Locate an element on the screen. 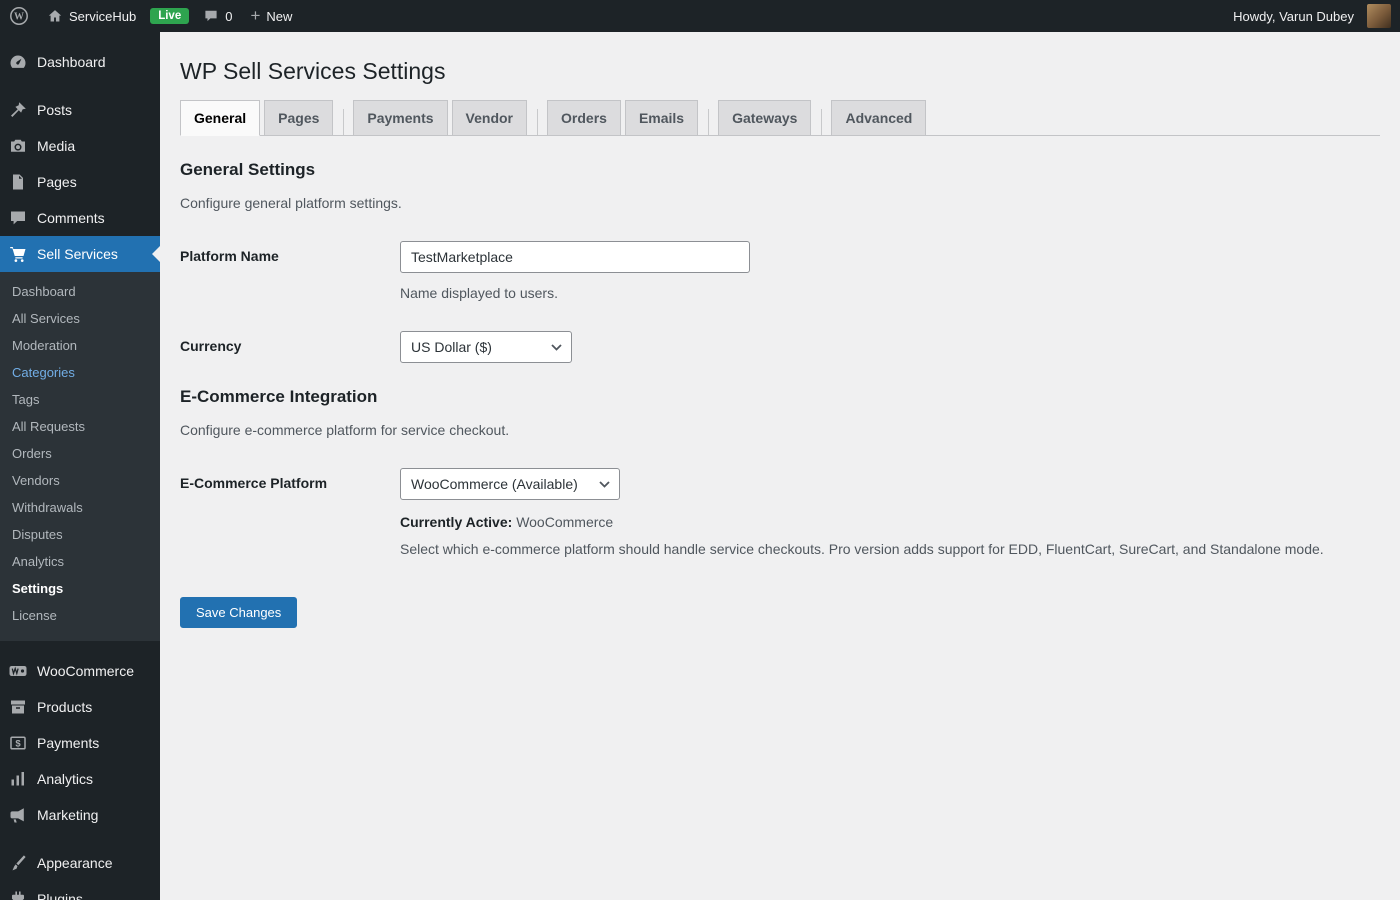 This screenshot has height=900, width=1400. sidebar-subitem-moderation: Moderation is located at coordinates (80, 345).